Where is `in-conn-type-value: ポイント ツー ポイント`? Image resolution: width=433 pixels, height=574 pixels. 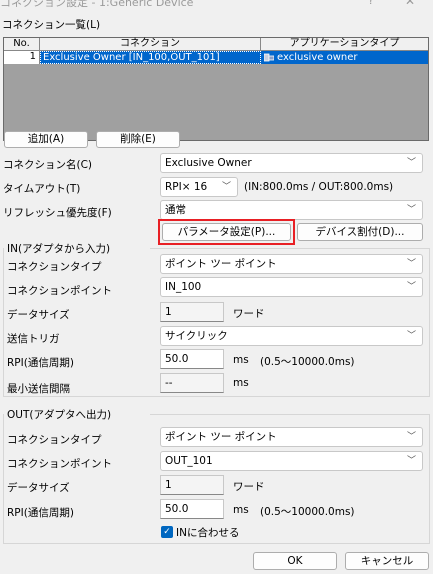 in-conn-type-value: ポイント ツー ポイント is located at coordinates (221, 264).